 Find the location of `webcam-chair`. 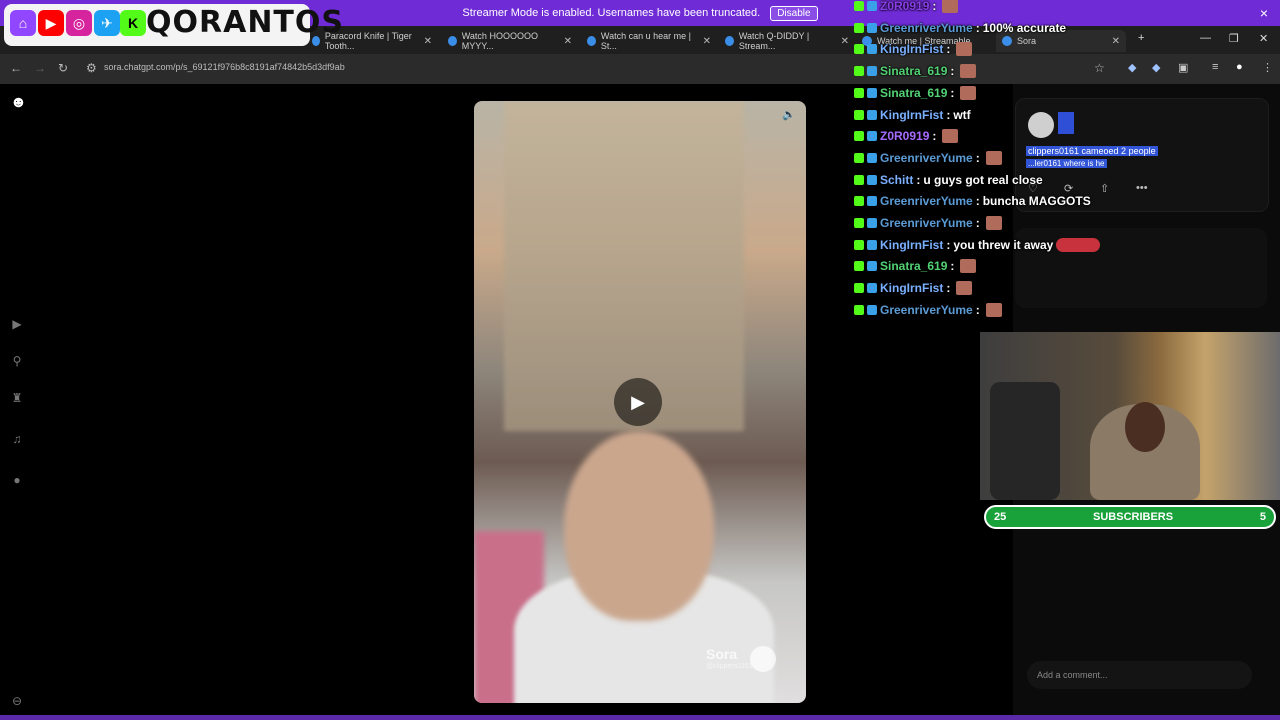

webcam-chair is located at coordinates (1025, 441).